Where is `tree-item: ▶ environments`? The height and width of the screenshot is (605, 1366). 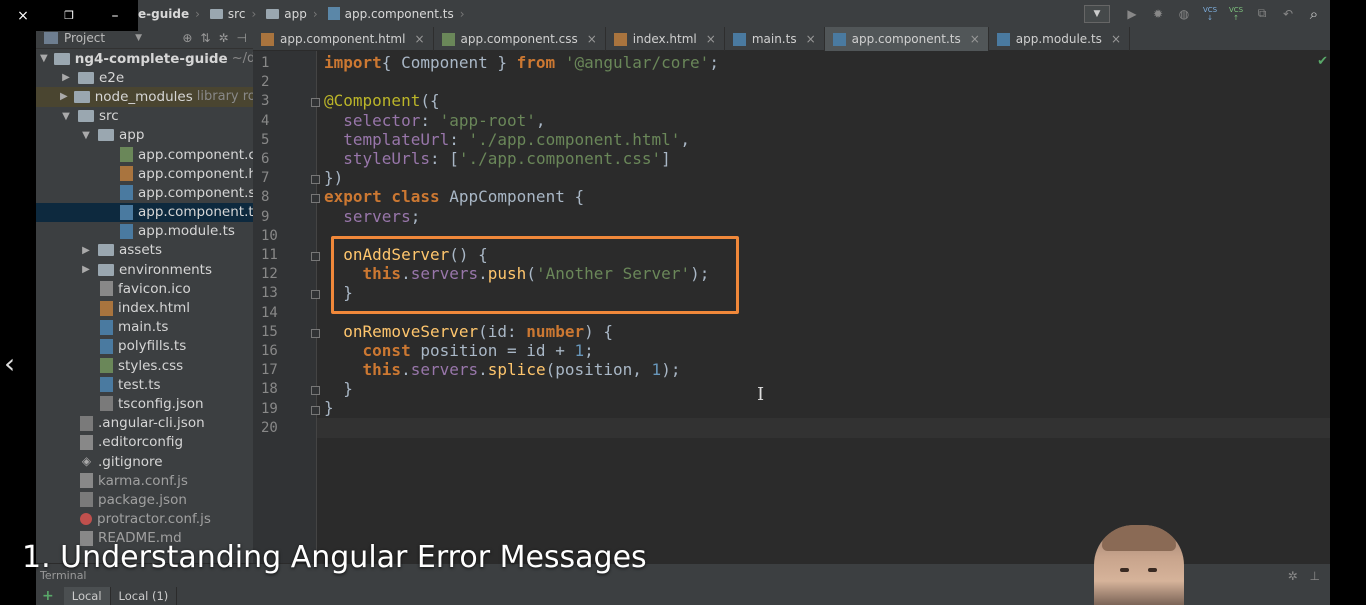
tree-item: ▶ environments is located at coordinates (144, 269).